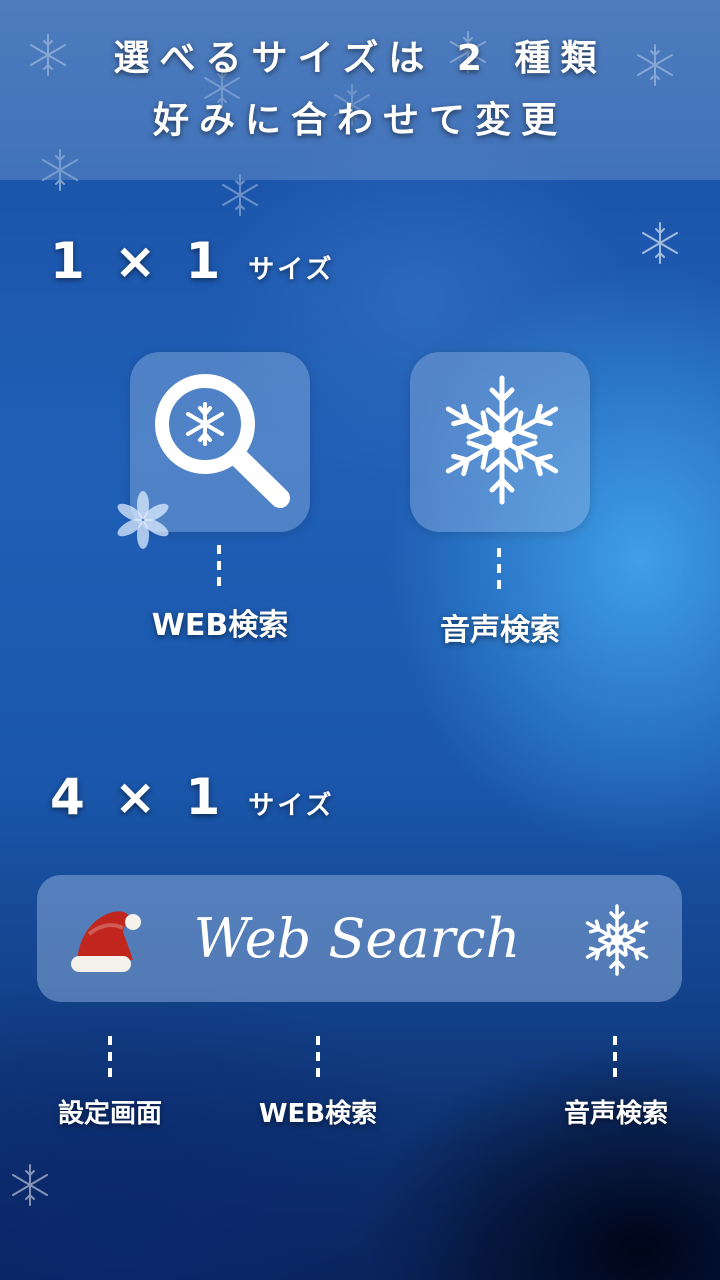  Describe the element at coordinates (138, 797) in the screenshot. I see `section-4x1-size: 4 × 1` at that location.